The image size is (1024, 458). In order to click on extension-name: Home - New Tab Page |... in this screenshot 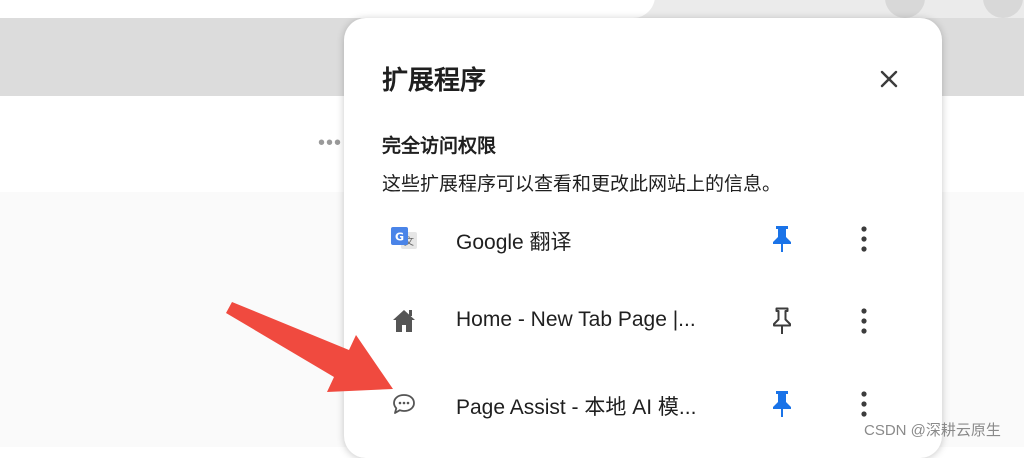, I will do `click(576, 319)`.